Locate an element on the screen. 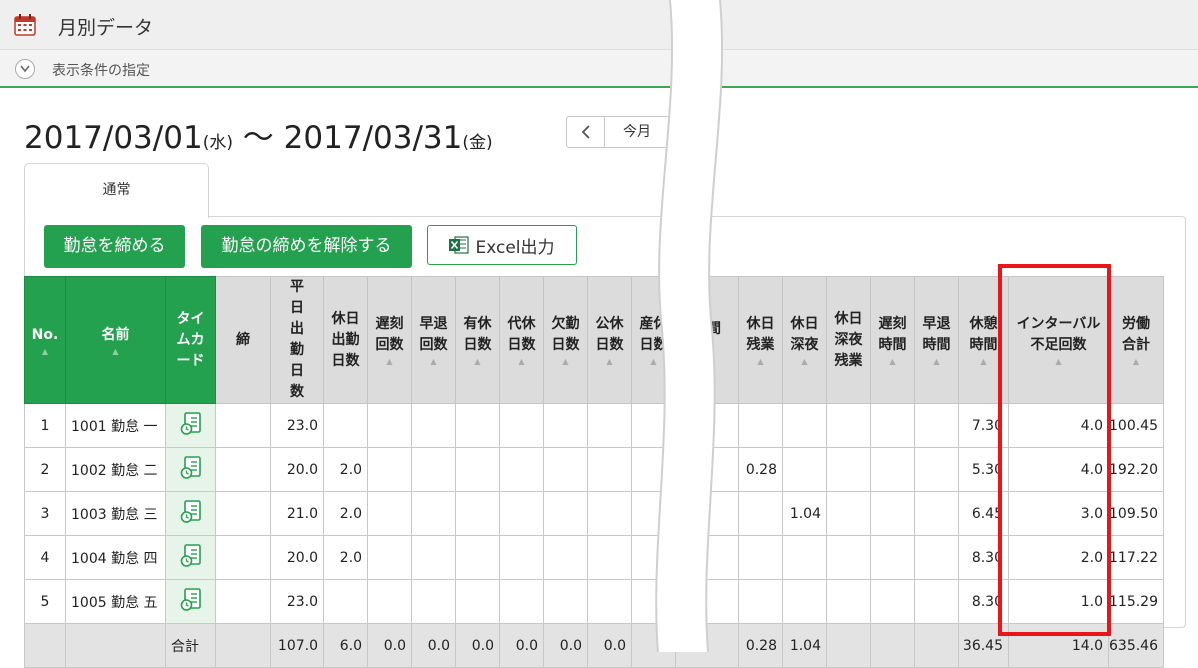 The image size is (1198, 668). total-absent: 0.0 is located at coordinates (565, 645).